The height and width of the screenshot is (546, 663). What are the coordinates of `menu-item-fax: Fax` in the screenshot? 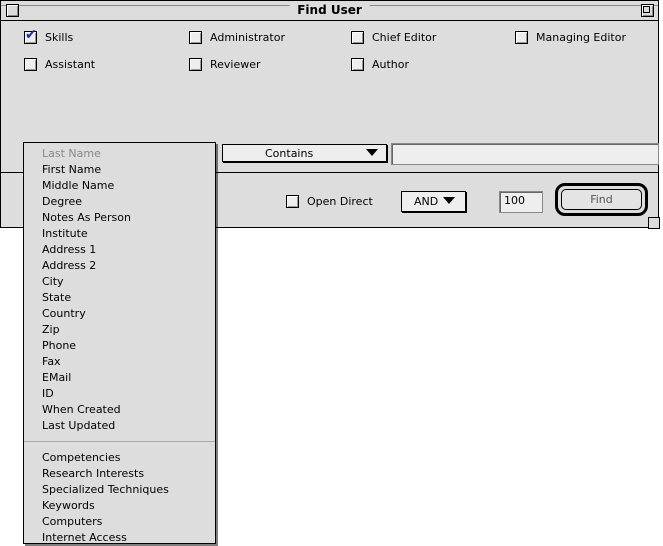 It's located at (119, 362).